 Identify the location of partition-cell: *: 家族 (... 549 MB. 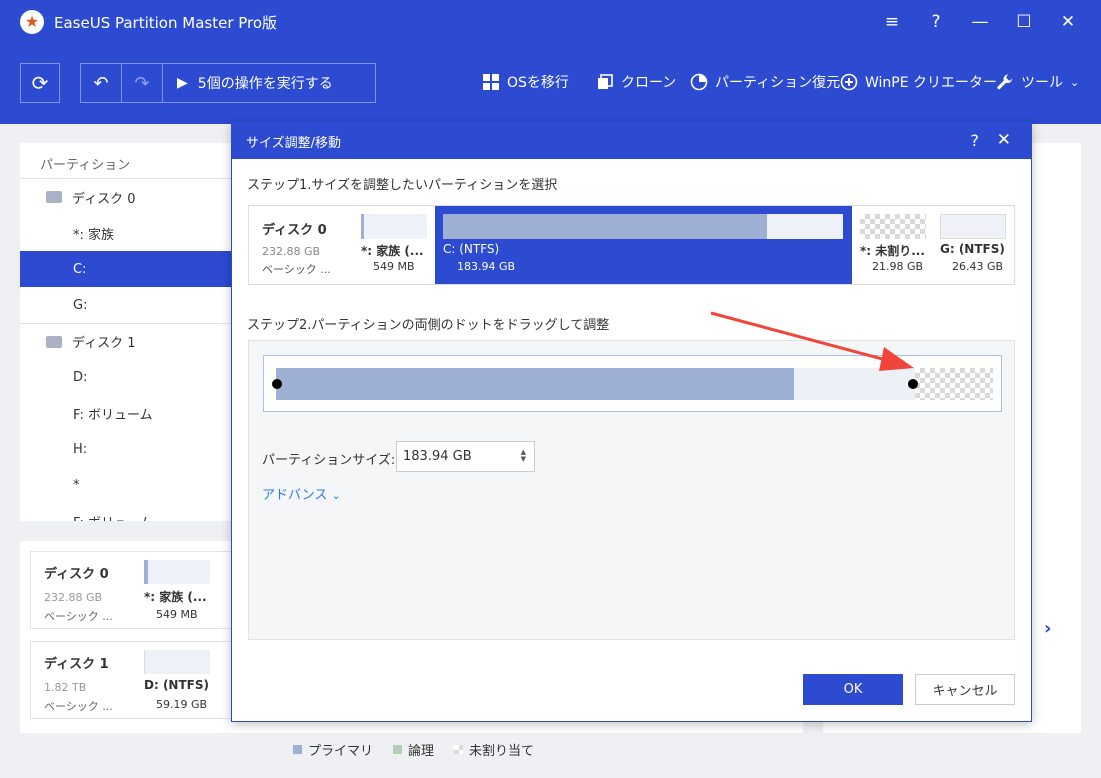
(397, 245).